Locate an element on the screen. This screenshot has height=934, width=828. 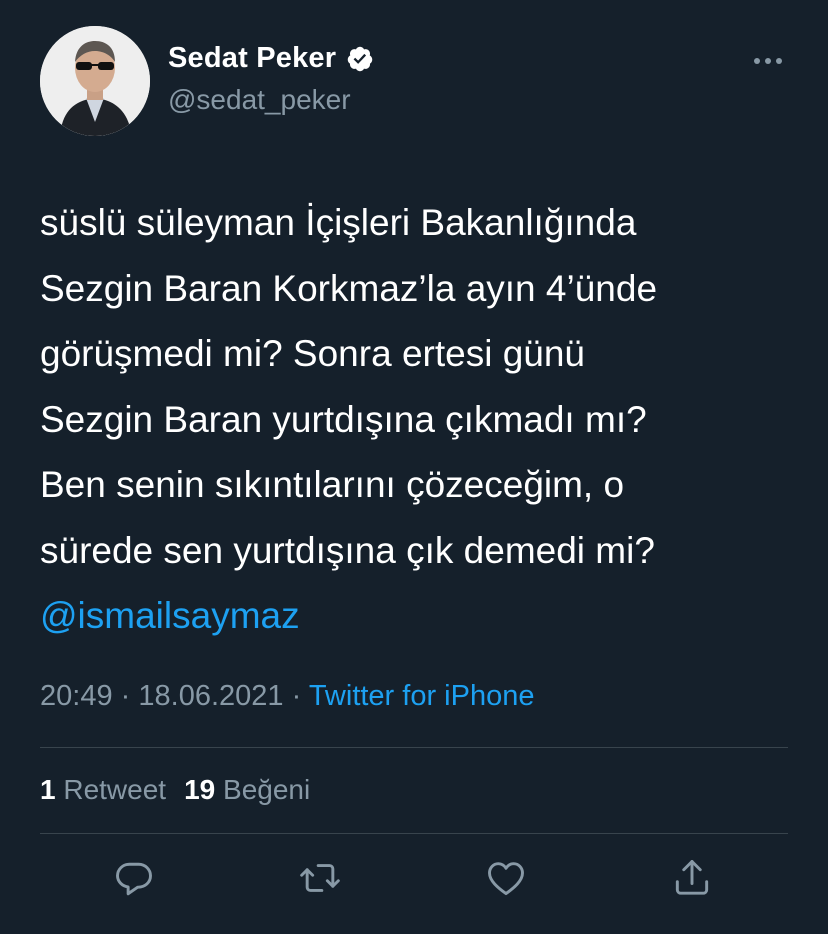
tweet-mention-line: @ismailsaymaz is located at coordinates (420, 616).